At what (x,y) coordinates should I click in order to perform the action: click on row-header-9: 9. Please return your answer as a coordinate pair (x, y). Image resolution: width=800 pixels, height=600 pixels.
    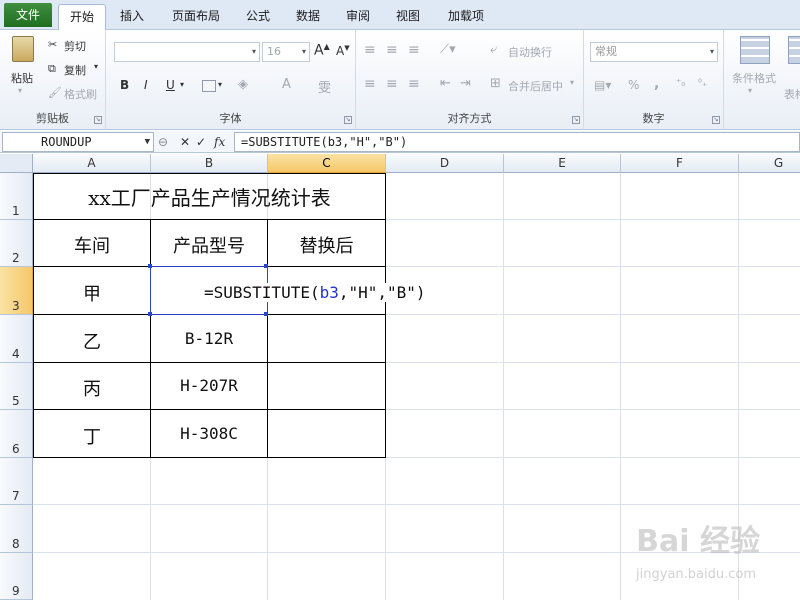
    Looking at the image, I should click on (16, 576).